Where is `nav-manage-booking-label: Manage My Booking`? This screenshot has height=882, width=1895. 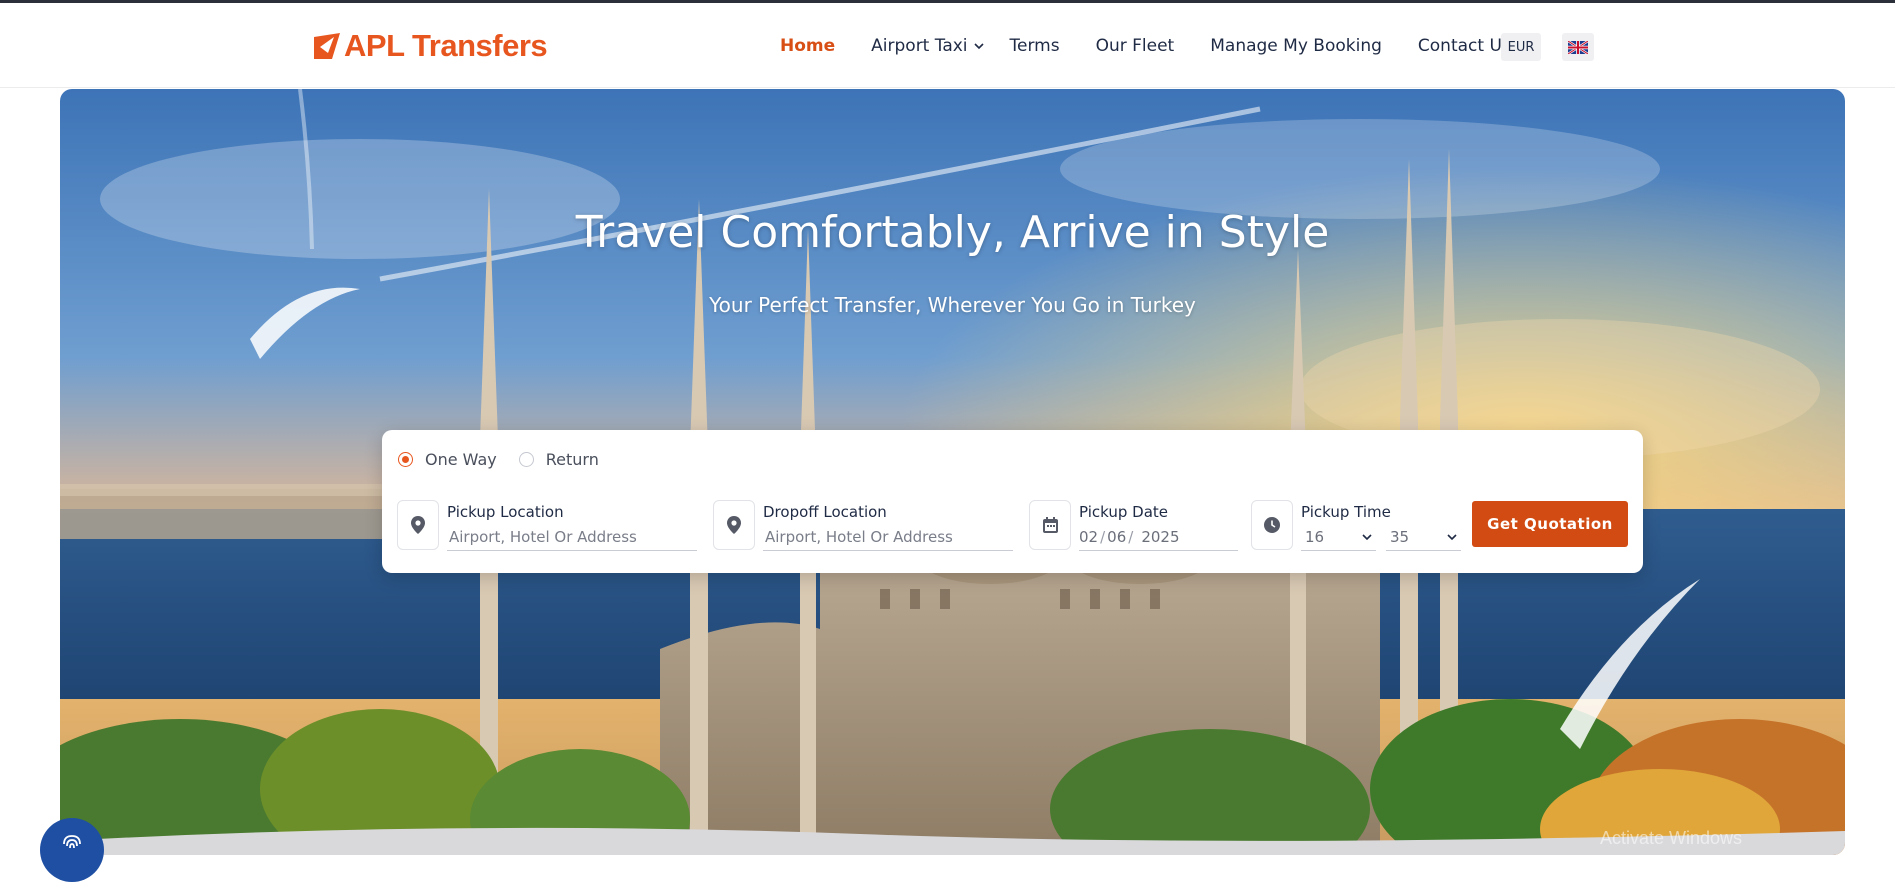 nav-manage-booking-label: Manage My Booking is located at coordinates (1296, 46).